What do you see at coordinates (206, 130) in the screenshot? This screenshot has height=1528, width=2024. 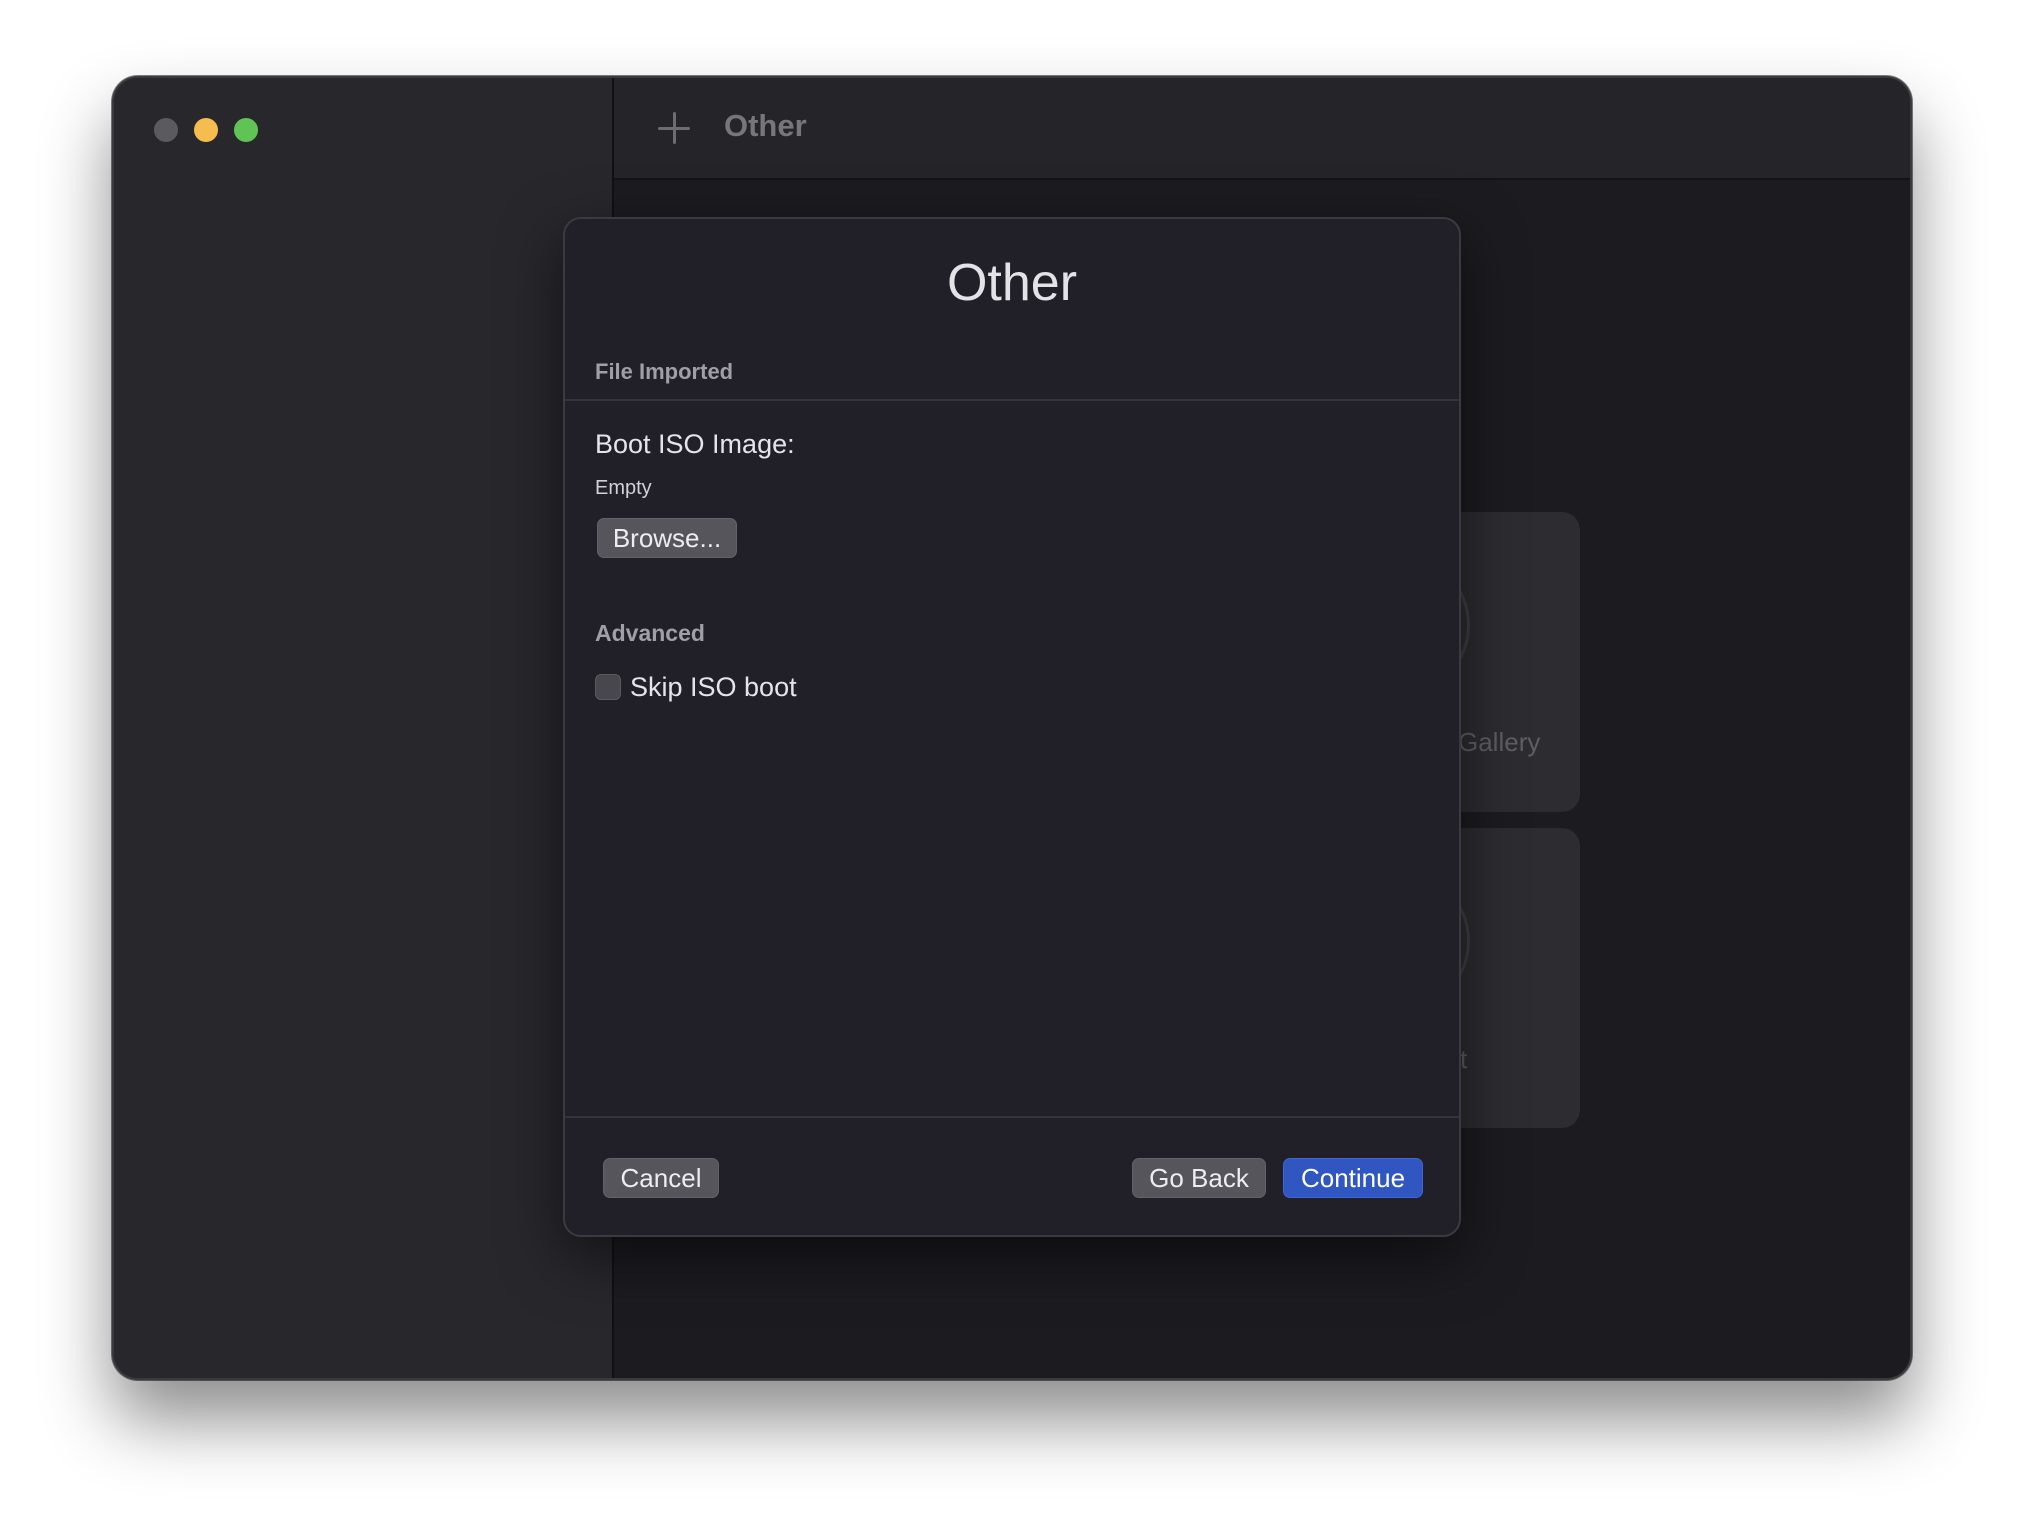 I see `window-minimize-button` at bounding box center [206, 130].